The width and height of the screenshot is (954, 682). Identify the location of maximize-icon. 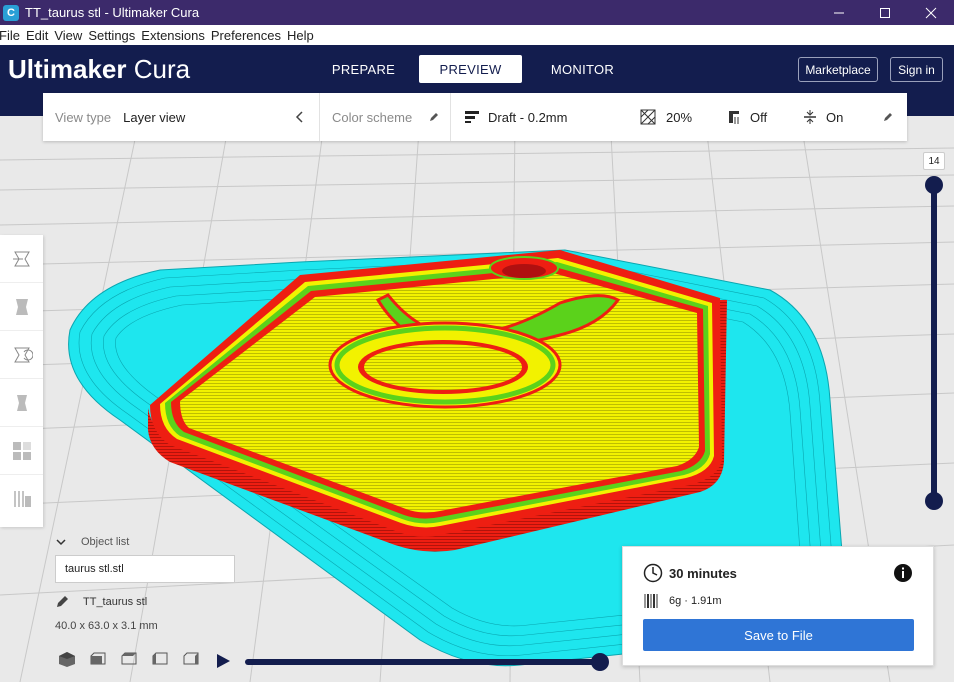
(885, 12).